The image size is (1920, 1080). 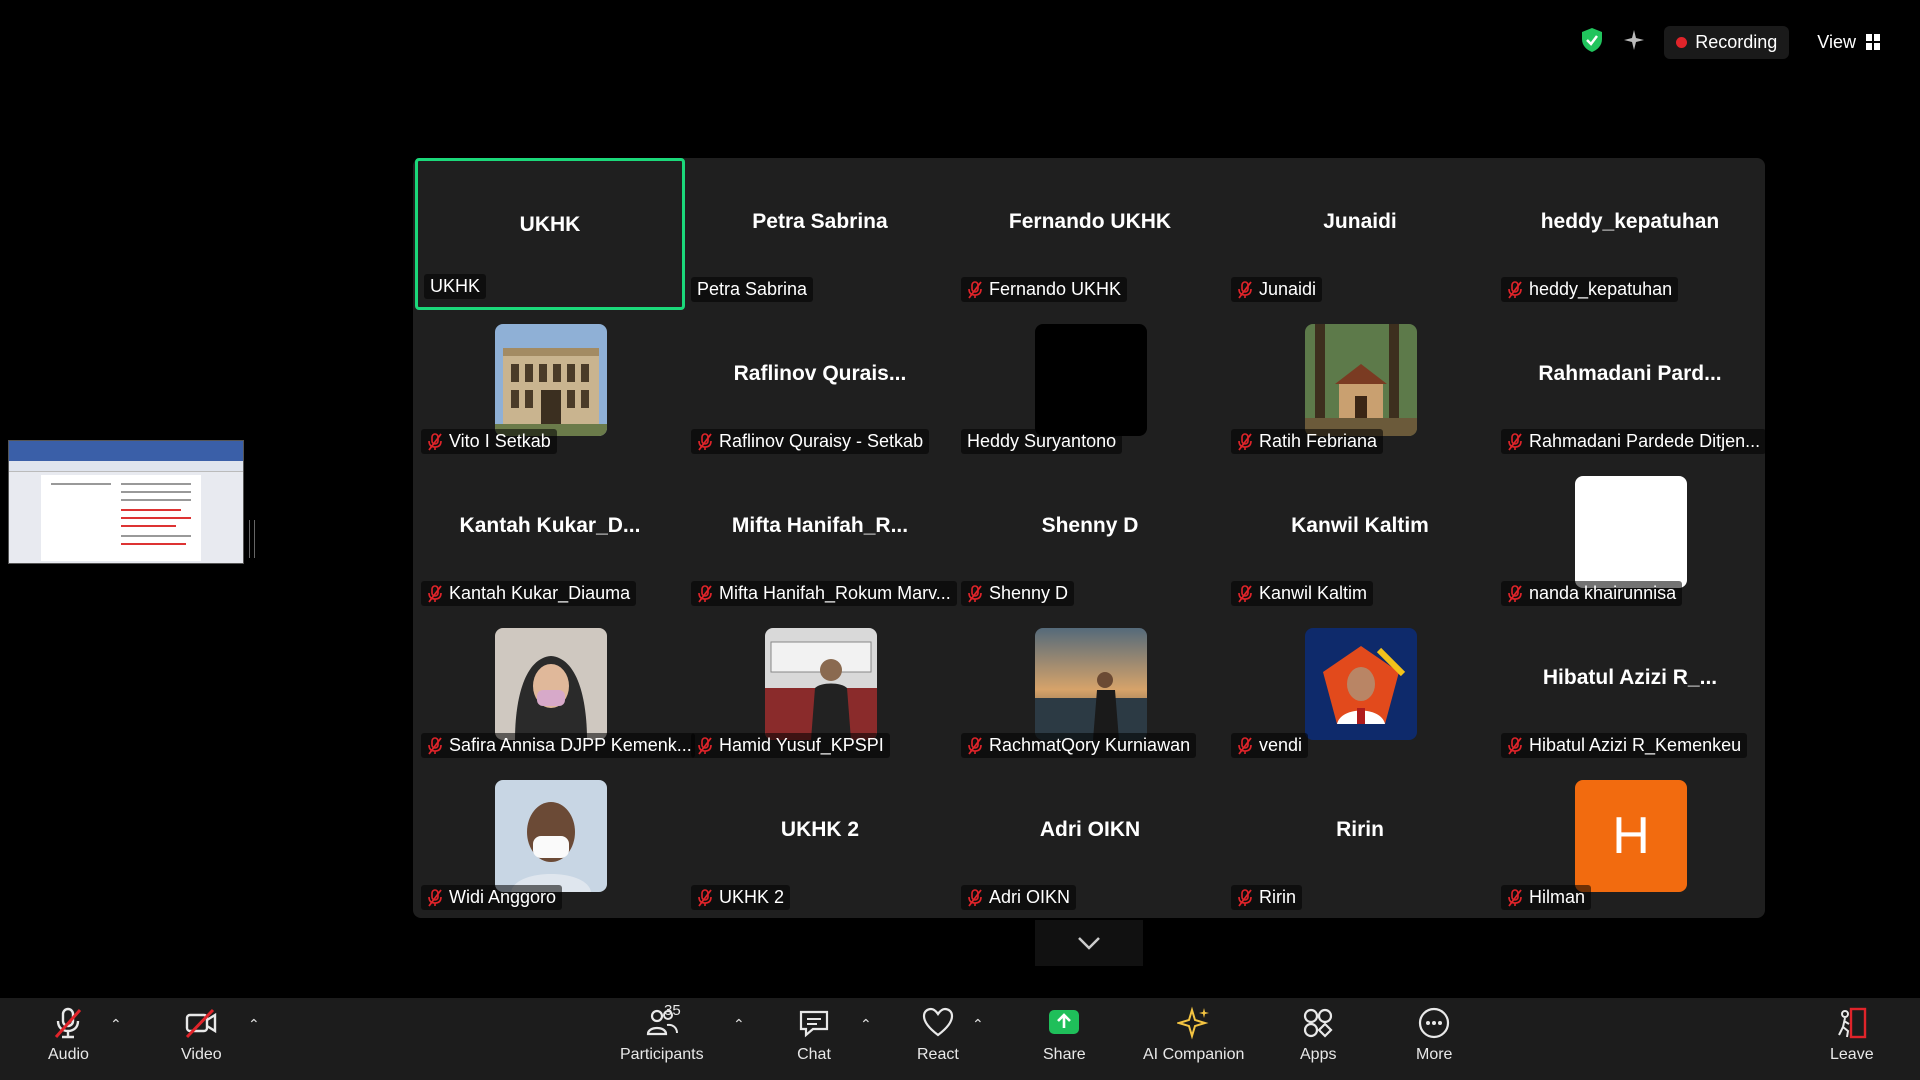 I want to click on participant-tile: Hamid Yusuf_KPSPI, so click(x=820, y=690).